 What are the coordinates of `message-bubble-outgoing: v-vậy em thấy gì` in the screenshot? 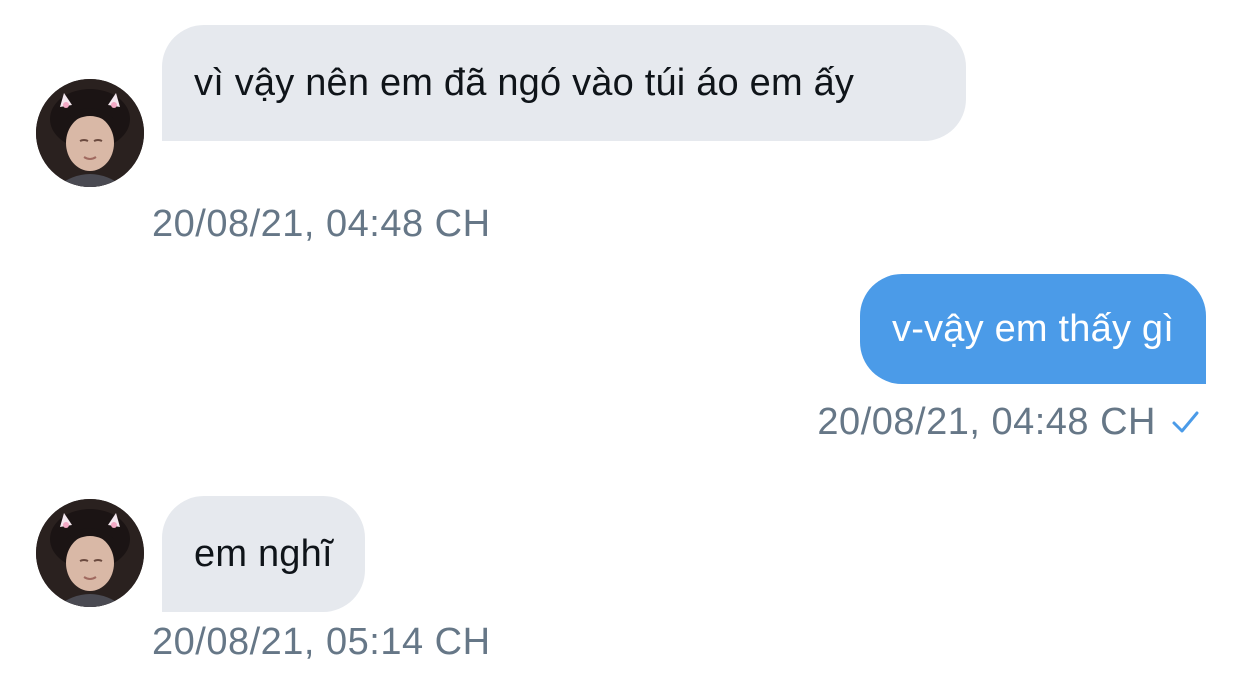 It's located at (1033, 329).